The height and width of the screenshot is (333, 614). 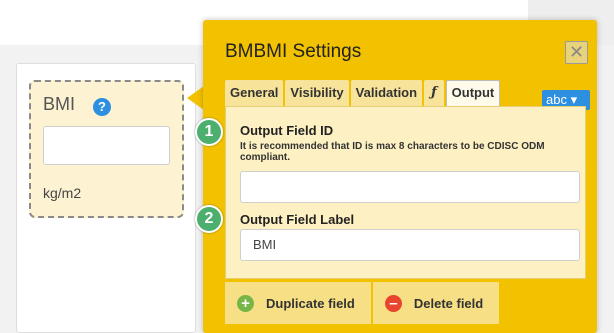 I want to click on output-field-label-input: BMI, so click(x=410, y=245).